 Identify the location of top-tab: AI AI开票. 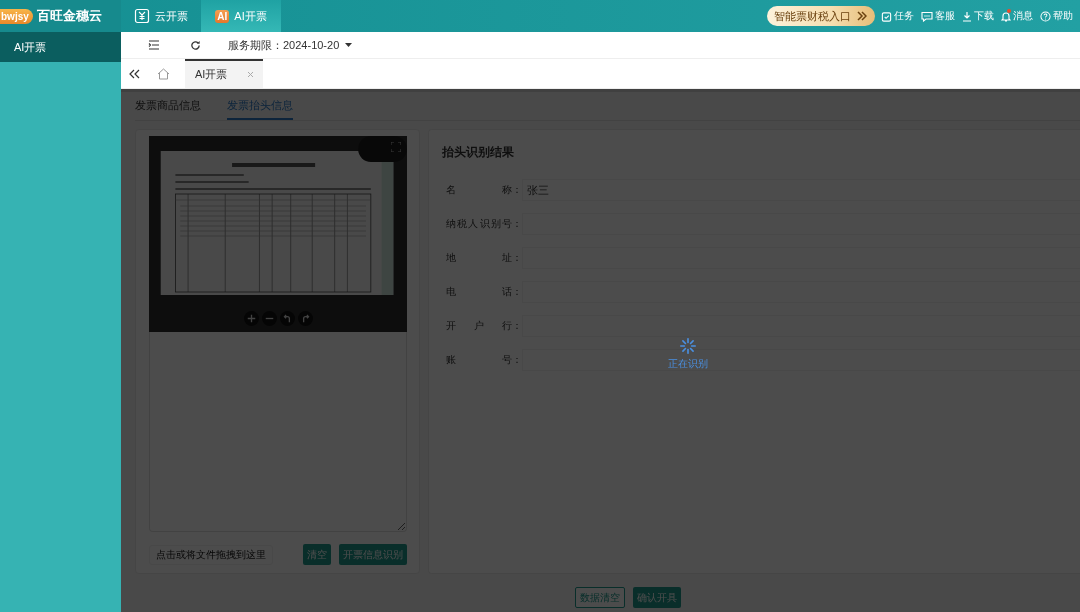
(241, 16).